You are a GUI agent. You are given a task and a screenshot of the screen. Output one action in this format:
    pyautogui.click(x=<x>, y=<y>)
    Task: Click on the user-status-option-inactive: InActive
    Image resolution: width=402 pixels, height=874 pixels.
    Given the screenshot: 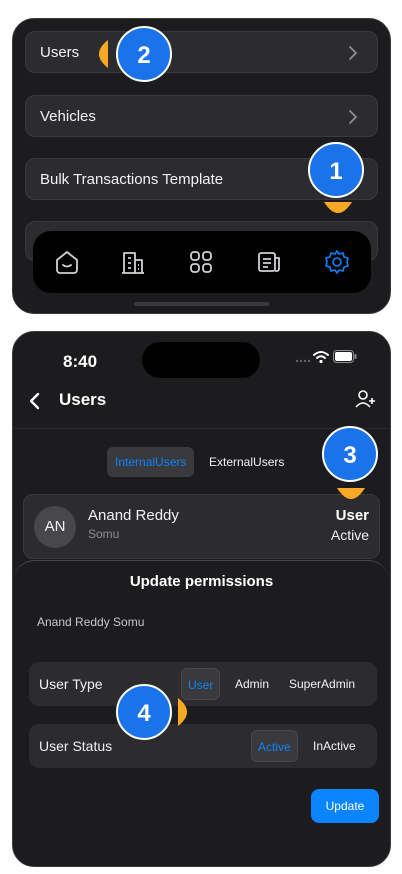 What is the action you would take?
    pyautogui.click(x=334, y=746)
    